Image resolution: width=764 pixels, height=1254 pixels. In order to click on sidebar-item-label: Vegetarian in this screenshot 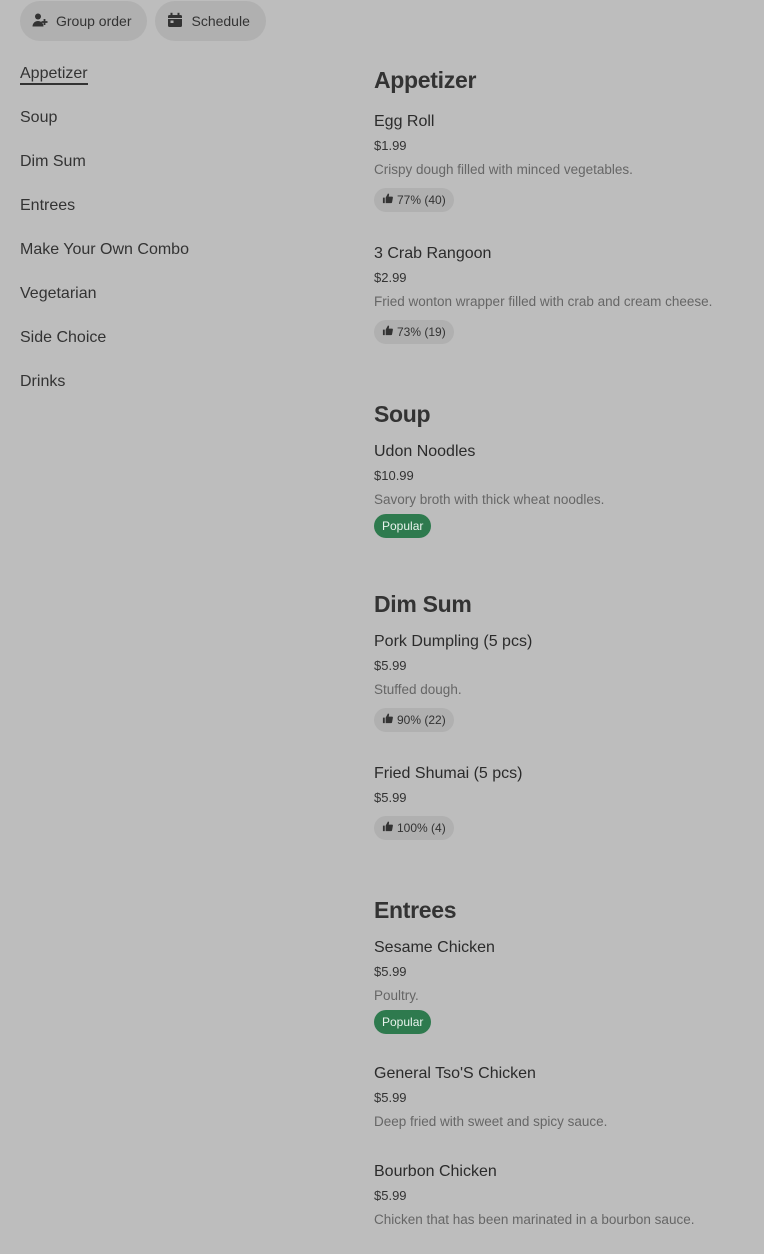, I will do `click(58, 293)`.